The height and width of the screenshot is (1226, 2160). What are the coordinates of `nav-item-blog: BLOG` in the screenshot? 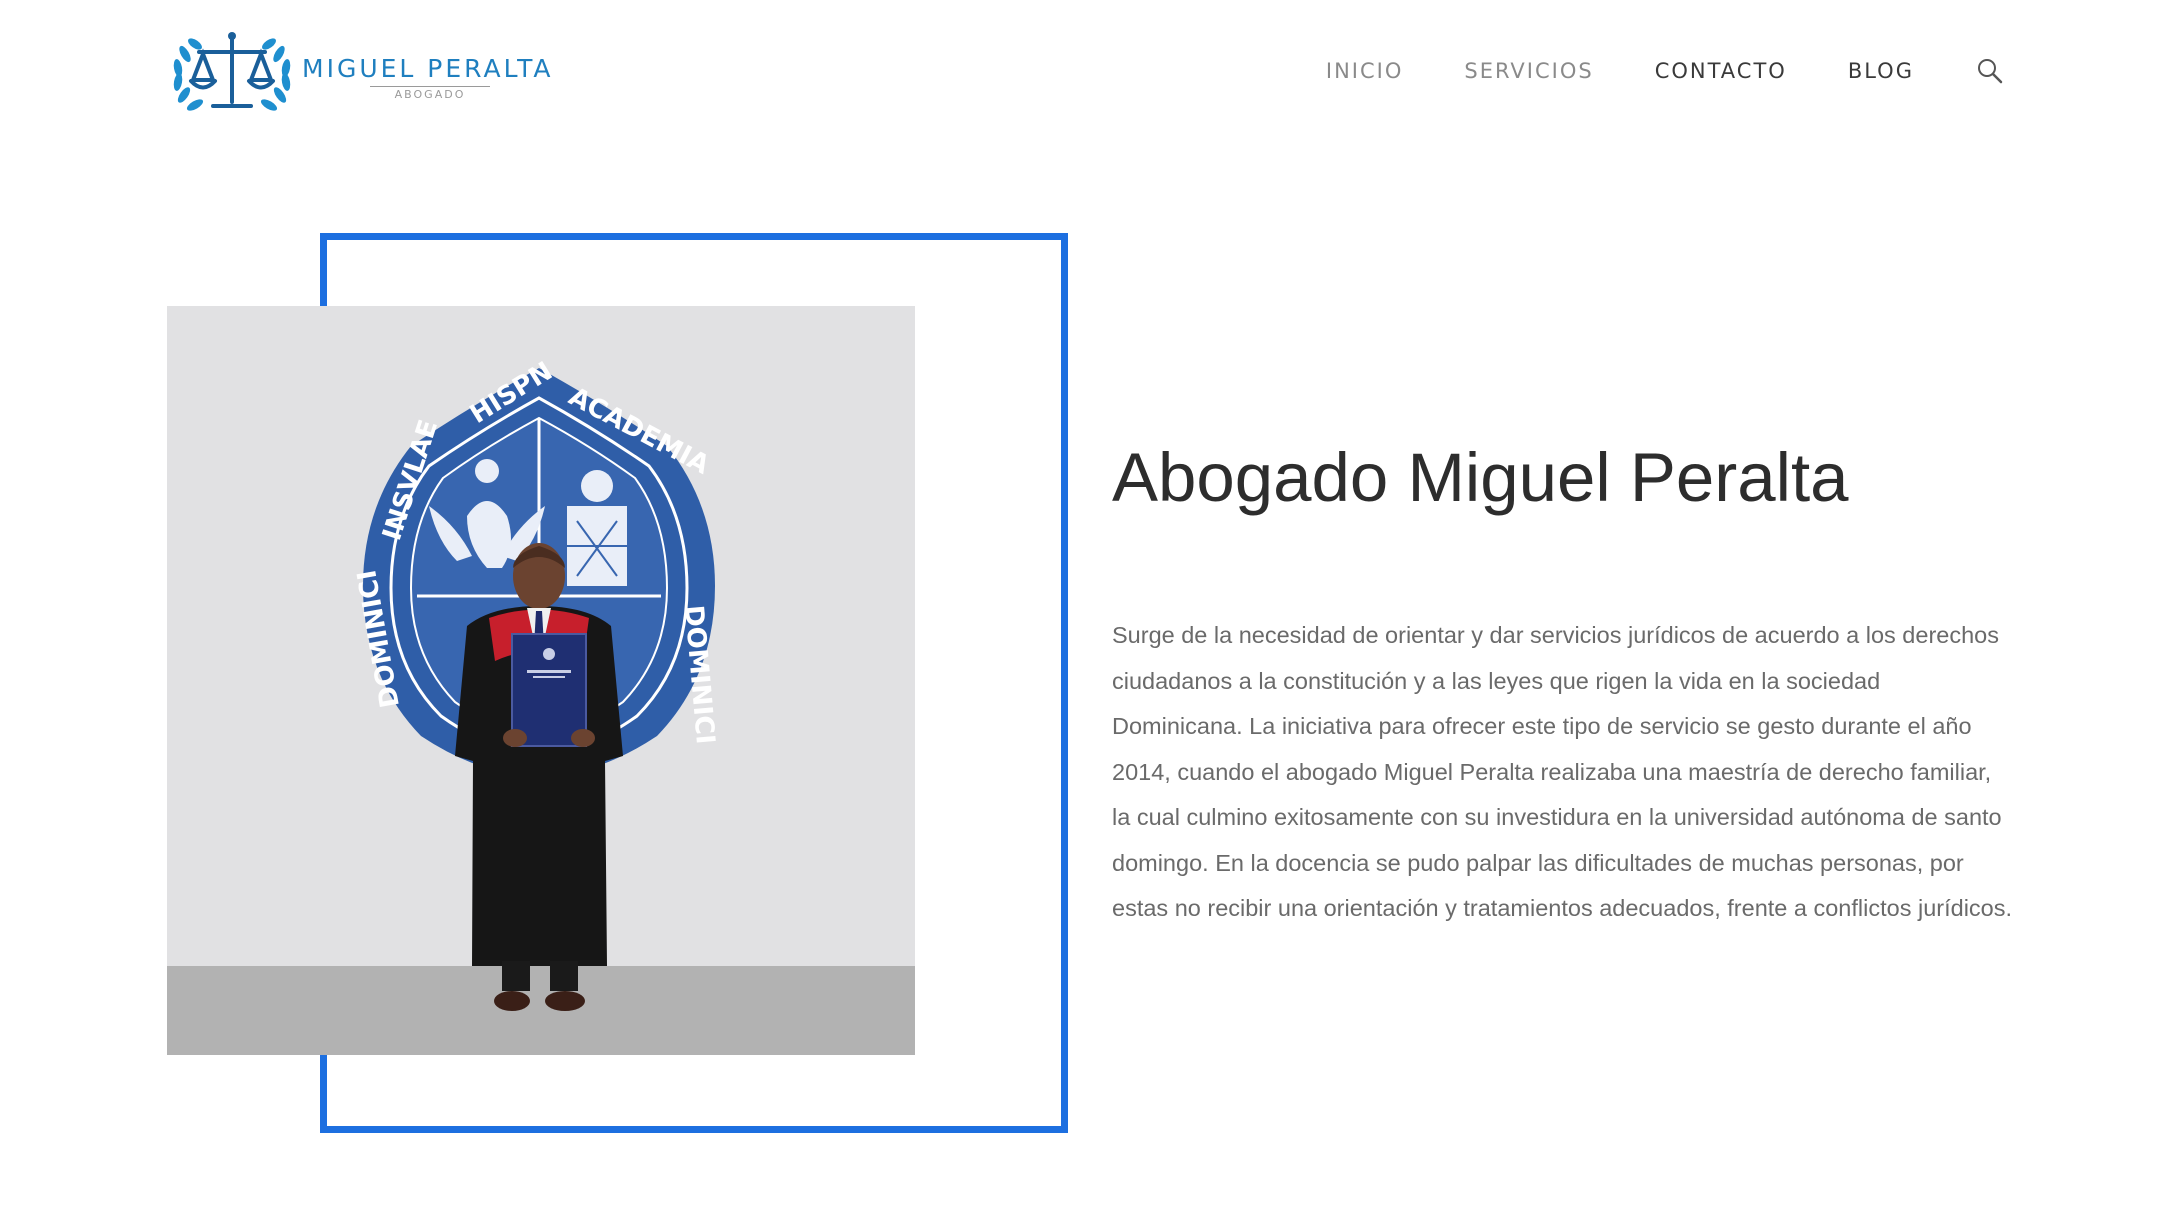 It's located at (1881, 71).